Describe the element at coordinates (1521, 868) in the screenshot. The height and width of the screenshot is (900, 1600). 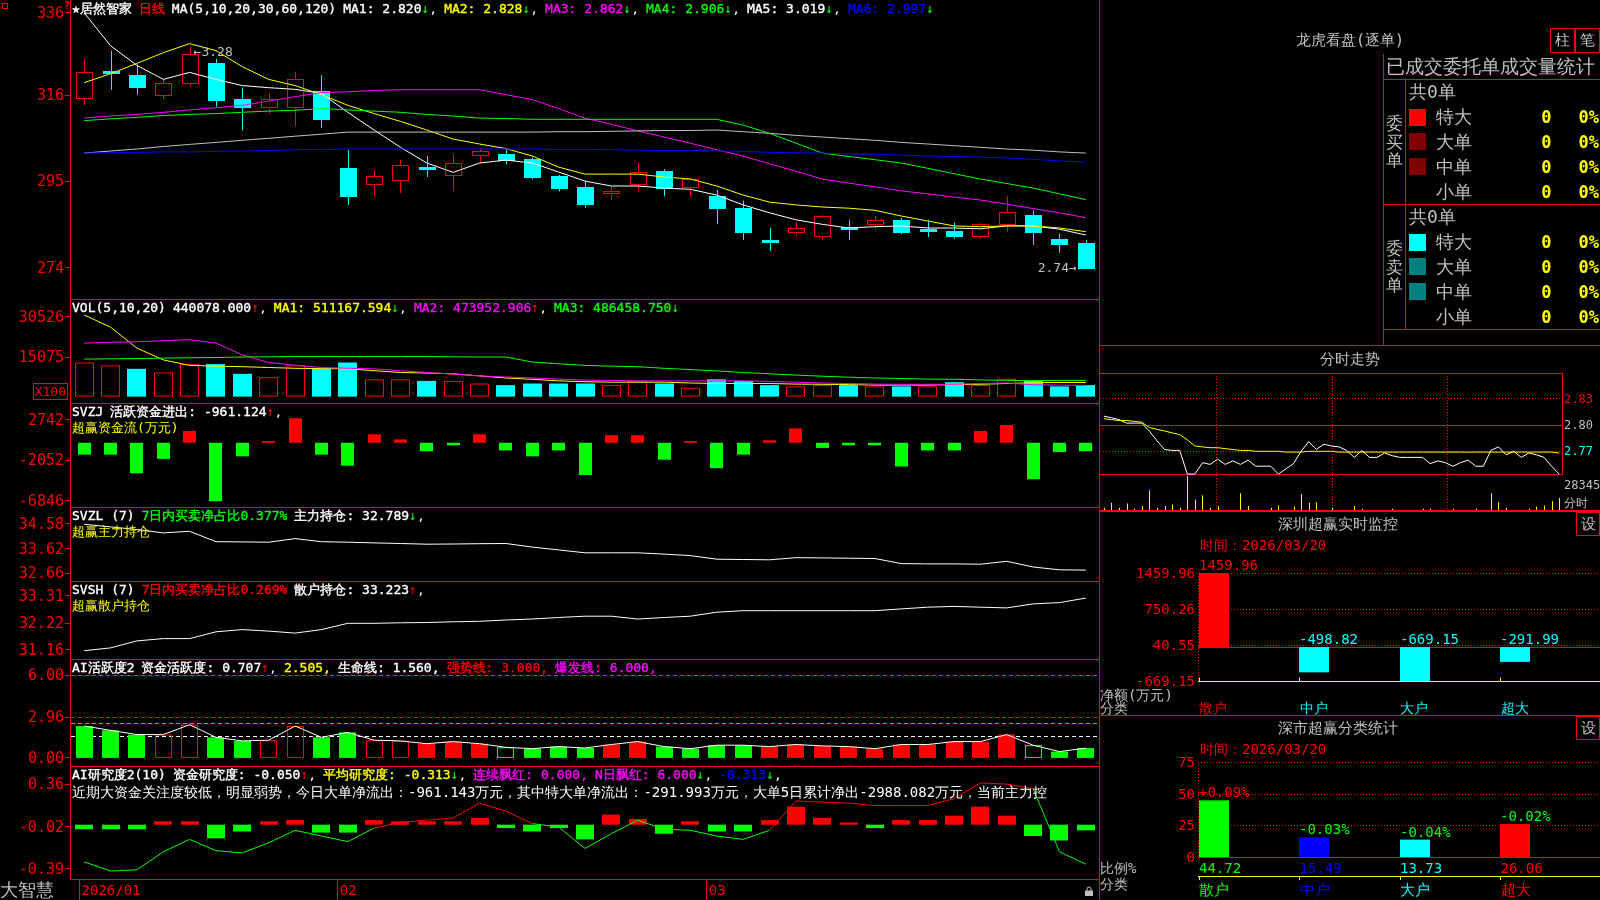
I see `value-label: 26.06` at that location.